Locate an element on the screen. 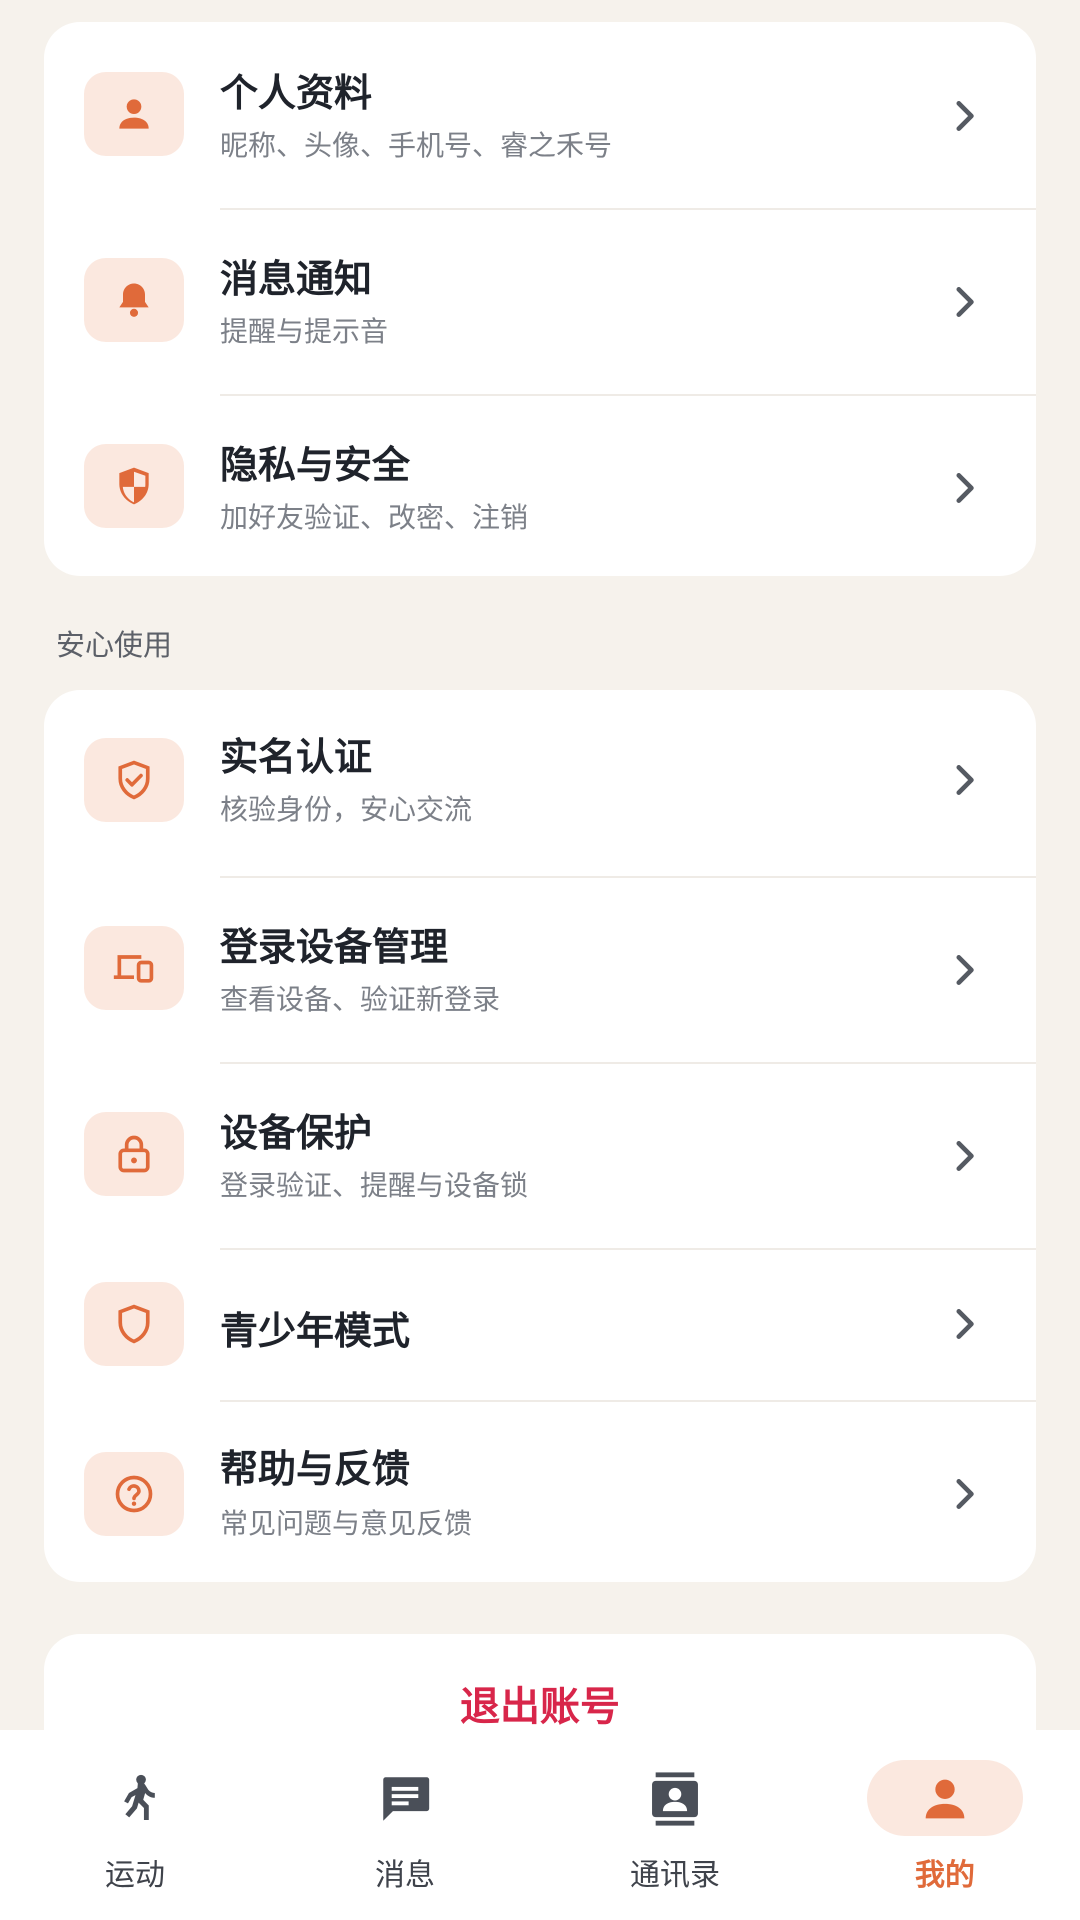  nav-label-messages: 消息 is located at coordinates (405, 1875).